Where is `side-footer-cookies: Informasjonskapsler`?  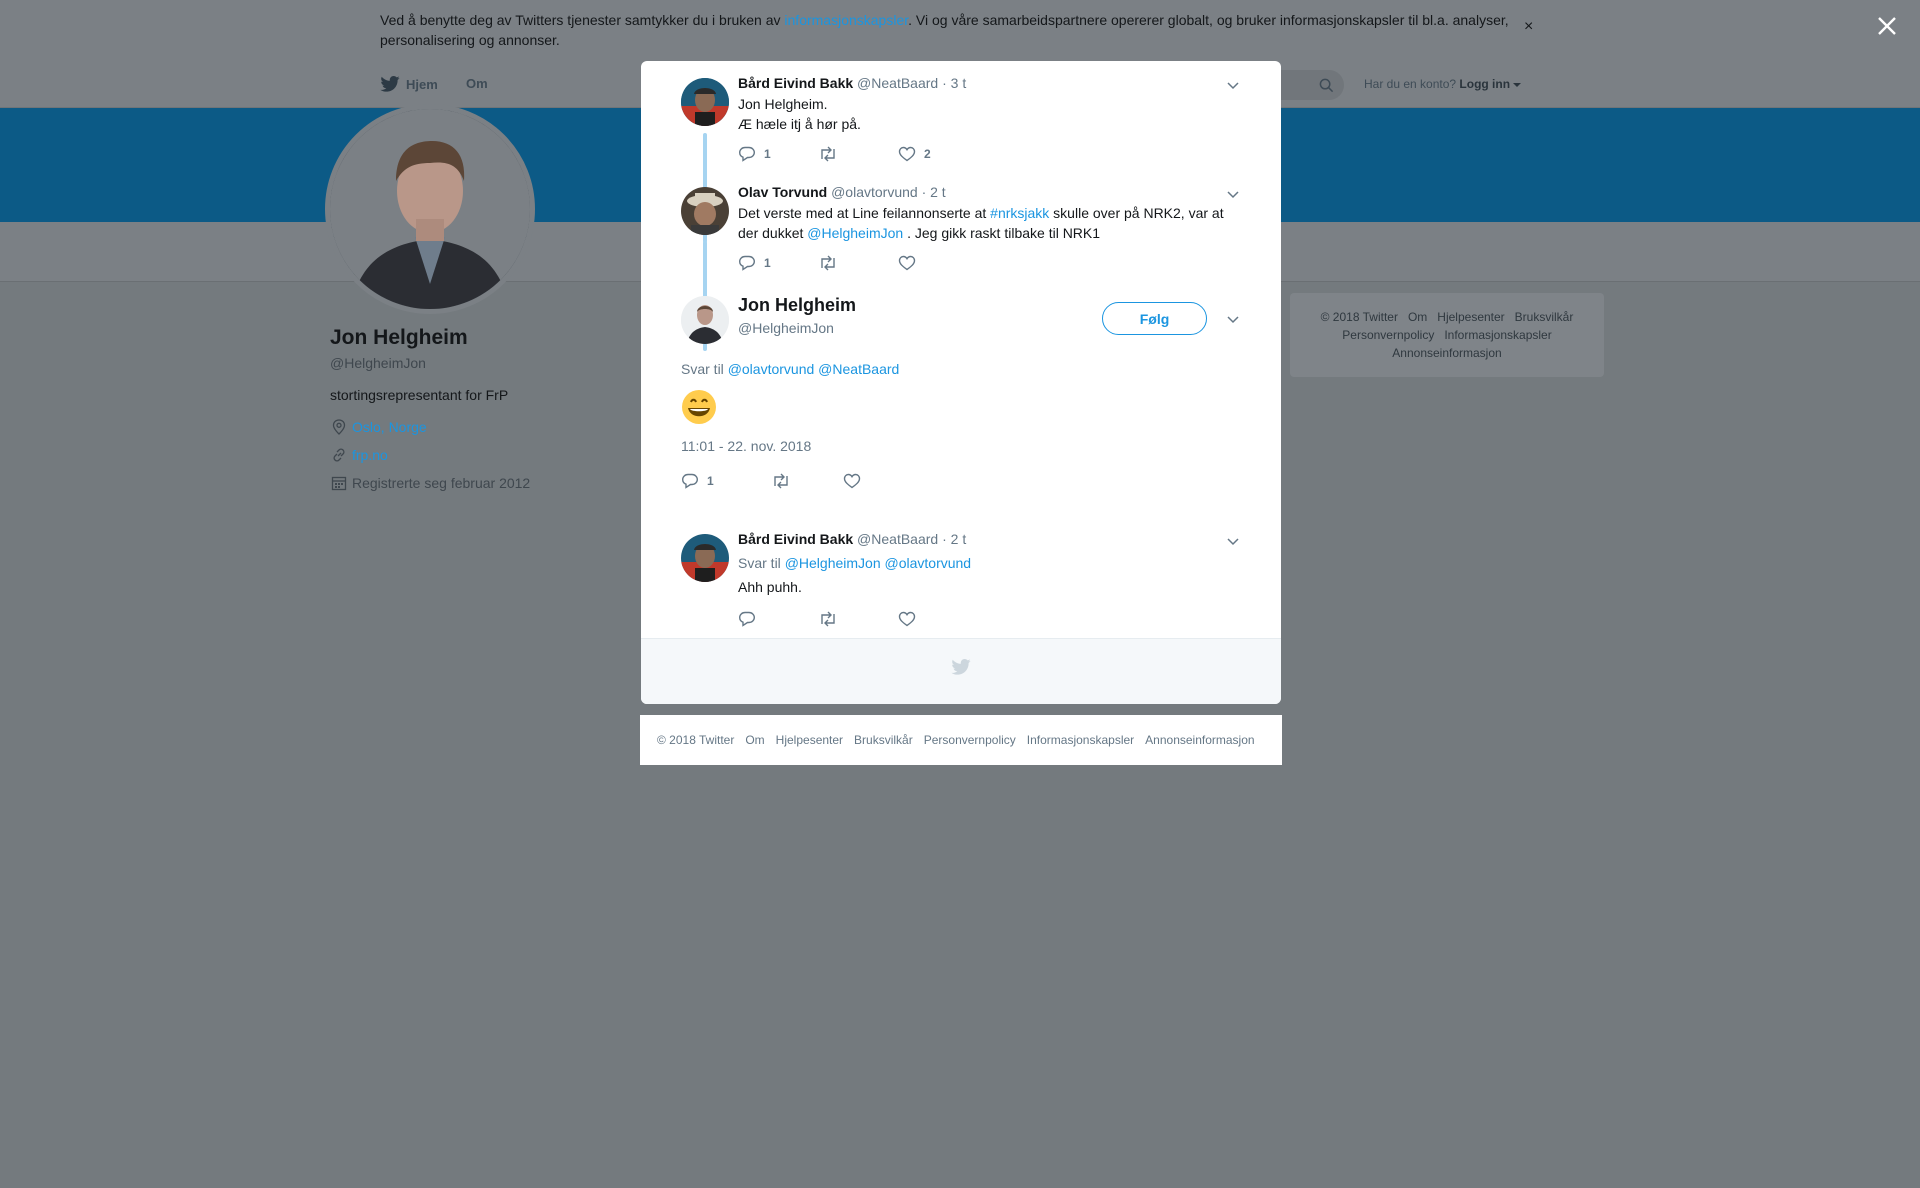
side-footer-cookies: Informasjonskapsler is located at coordinates (1497, 335).